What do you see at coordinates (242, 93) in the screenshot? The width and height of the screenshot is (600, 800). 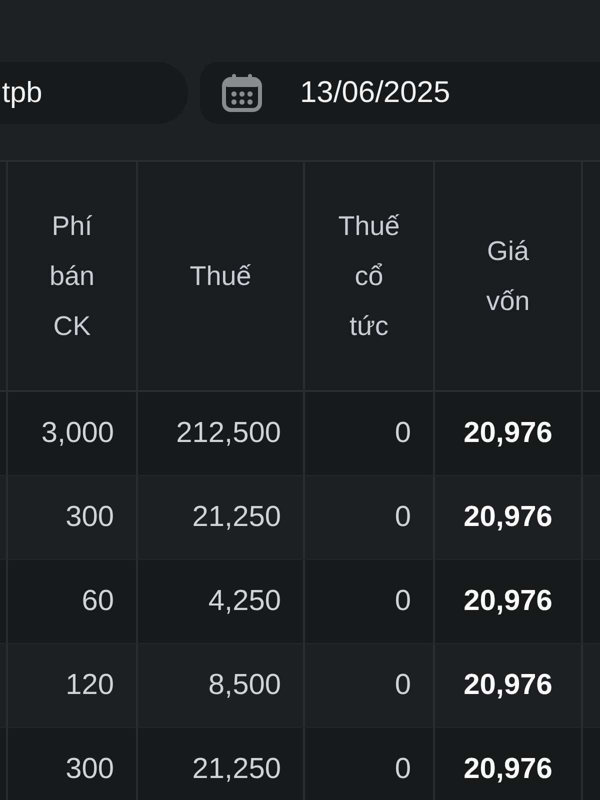 I see `calendar-icon` at bounding box center [242, 93].